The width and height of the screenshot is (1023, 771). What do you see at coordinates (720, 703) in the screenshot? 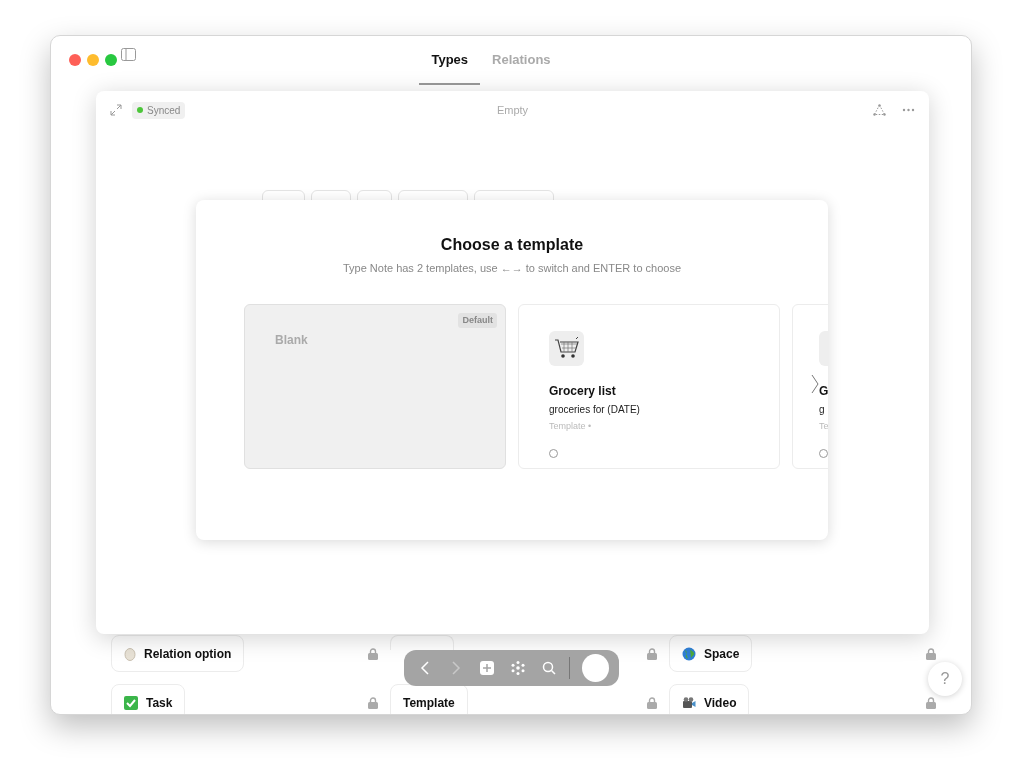
I see `type-name: Video` at bounding box center [720, 703].